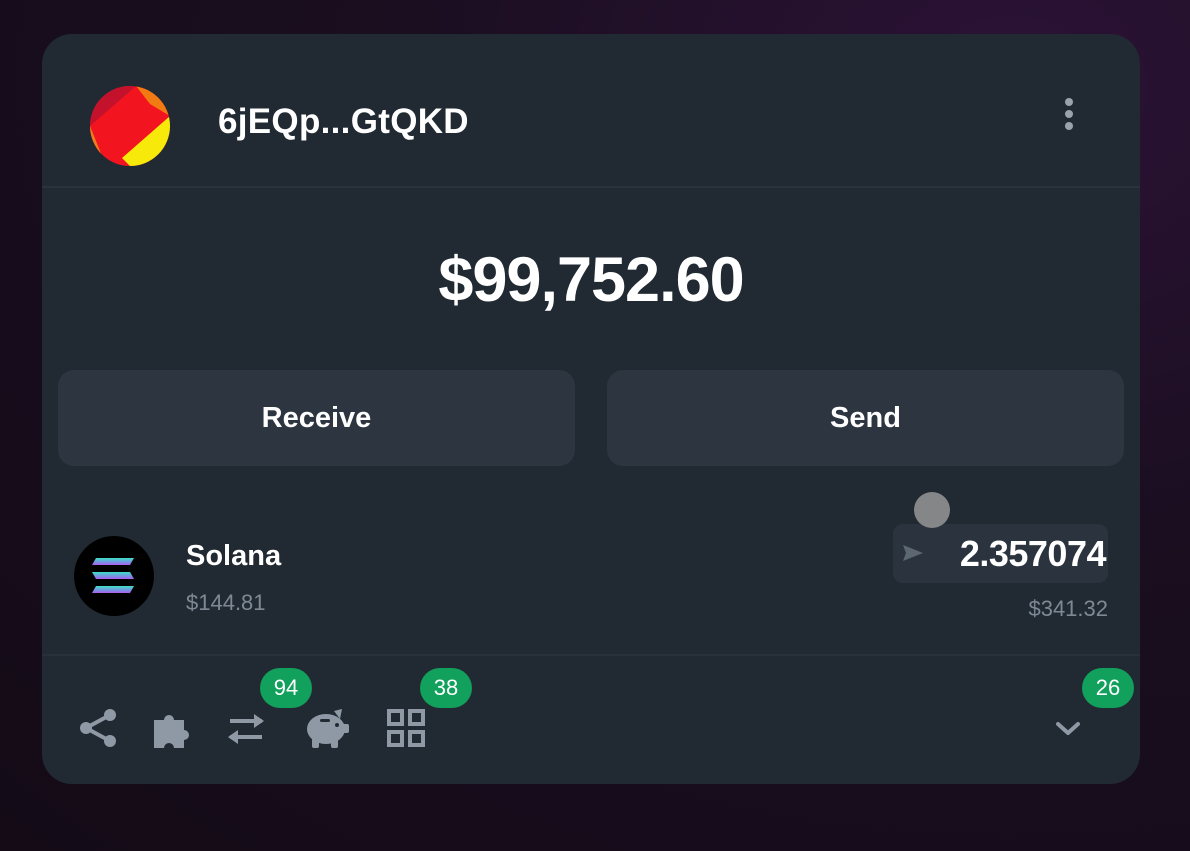 This screenshot has width=1190, height=851. I want to click on send-arrow-icon, so click(913, 553).